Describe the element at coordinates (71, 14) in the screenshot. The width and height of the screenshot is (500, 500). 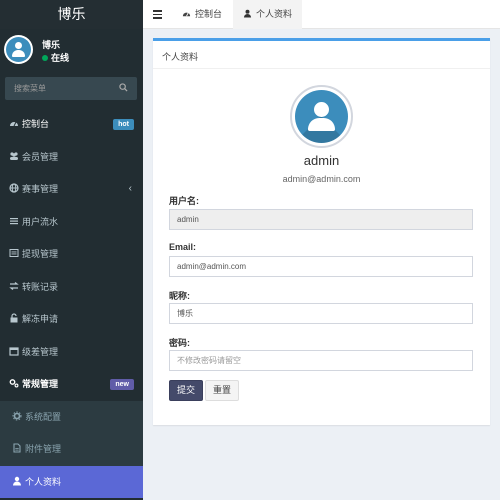
I see `app-logo: 博乐` at that location.